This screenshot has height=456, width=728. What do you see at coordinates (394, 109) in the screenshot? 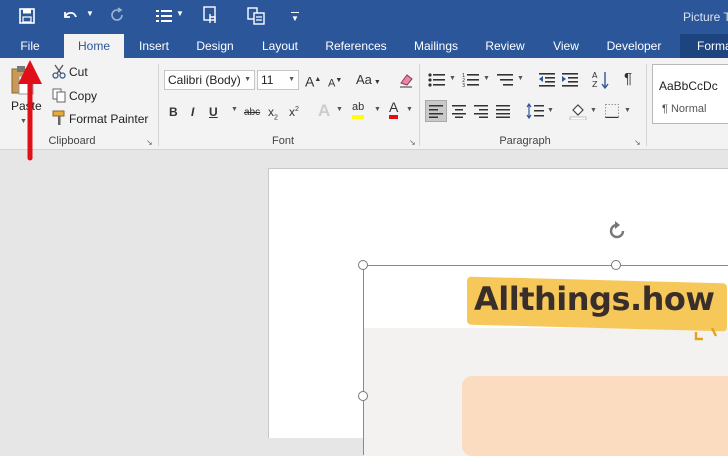
I see `font-color-icon: A` at bounding box center [394, 109].